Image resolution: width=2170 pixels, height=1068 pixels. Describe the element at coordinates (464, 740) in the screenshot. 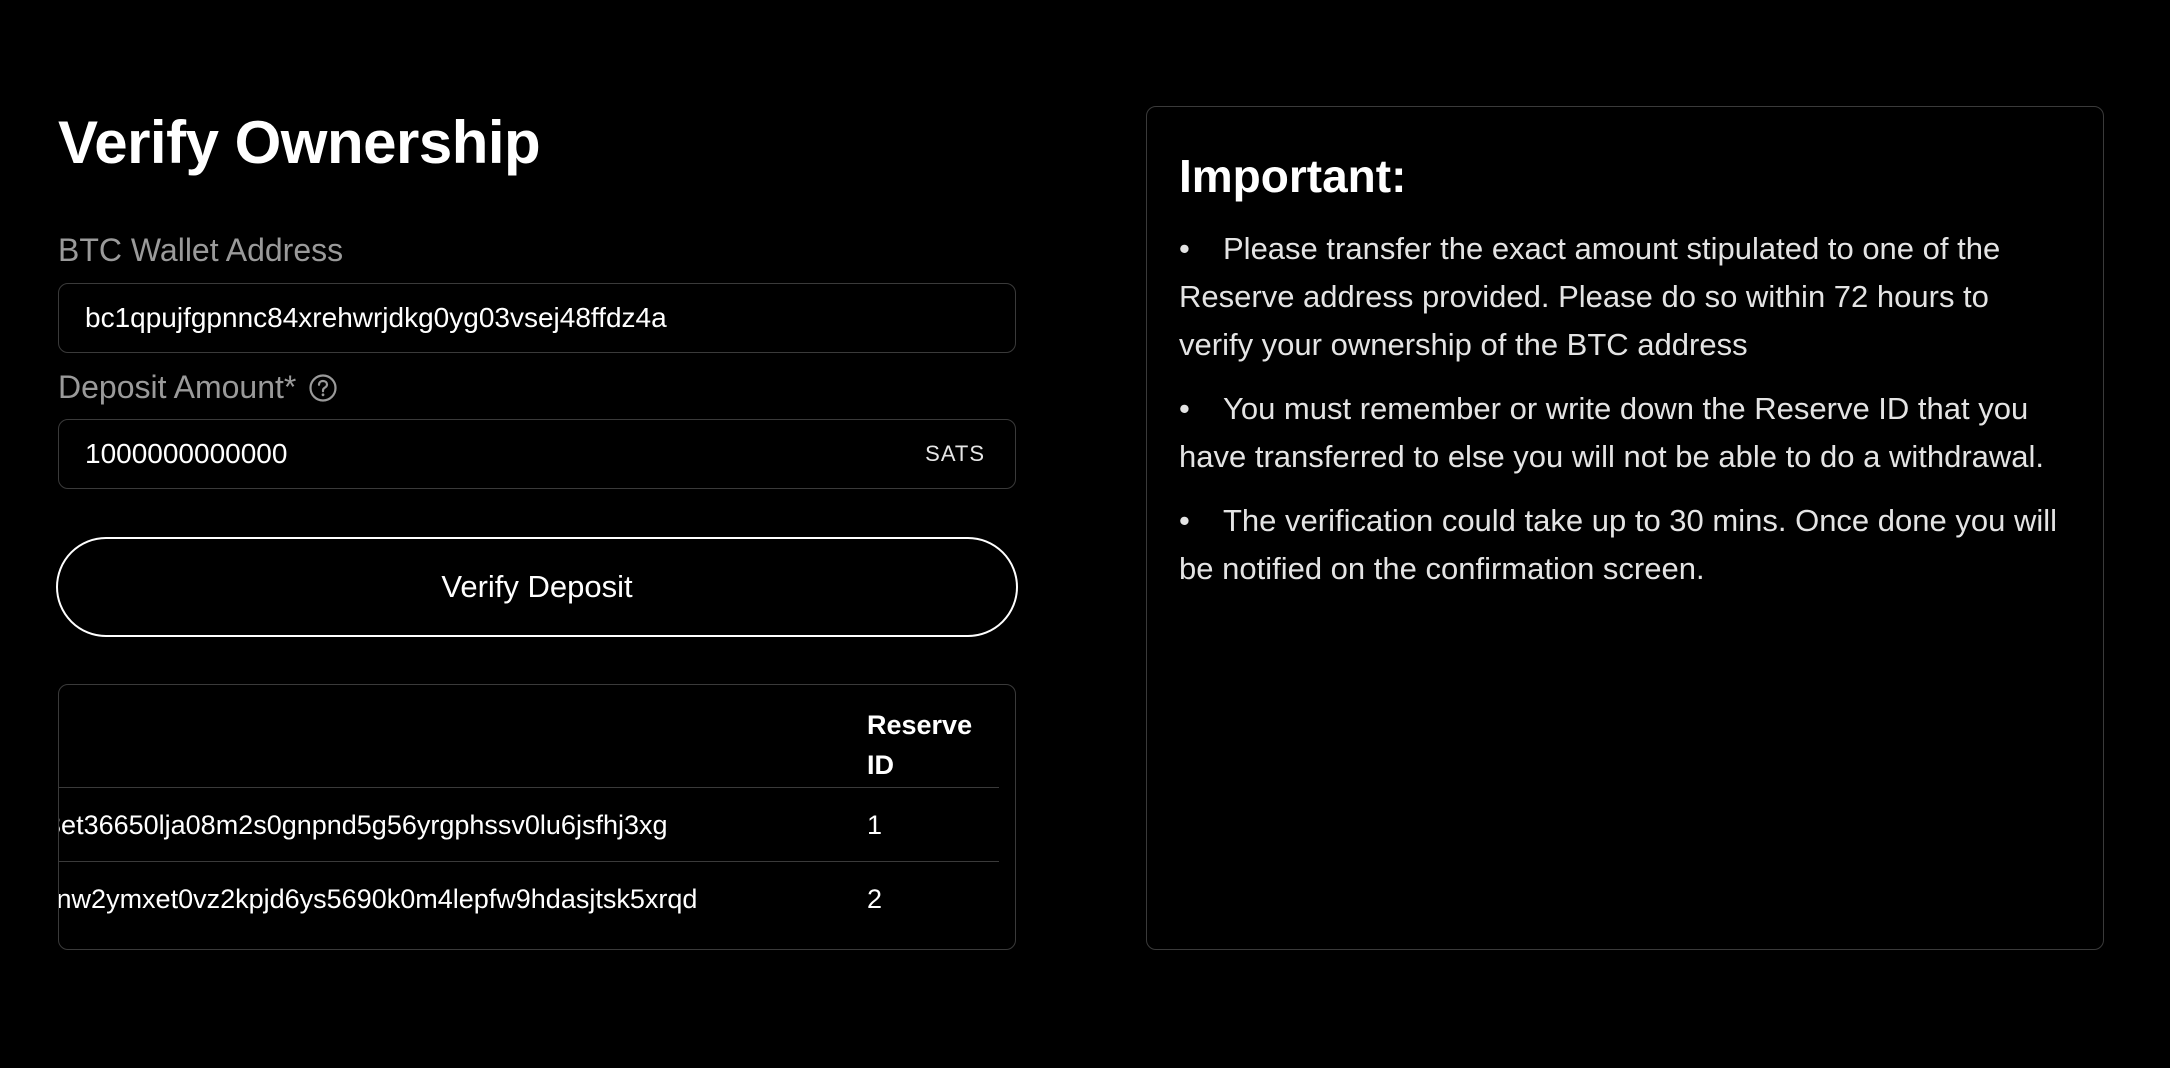

I see `address-column-header: ess` at that location.